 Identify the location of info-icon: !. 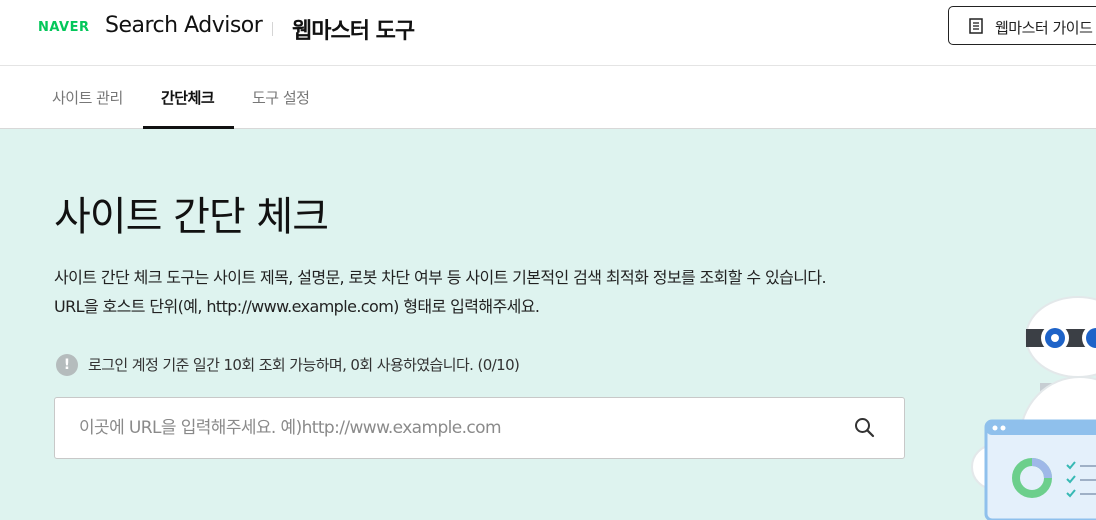
(67, 365).